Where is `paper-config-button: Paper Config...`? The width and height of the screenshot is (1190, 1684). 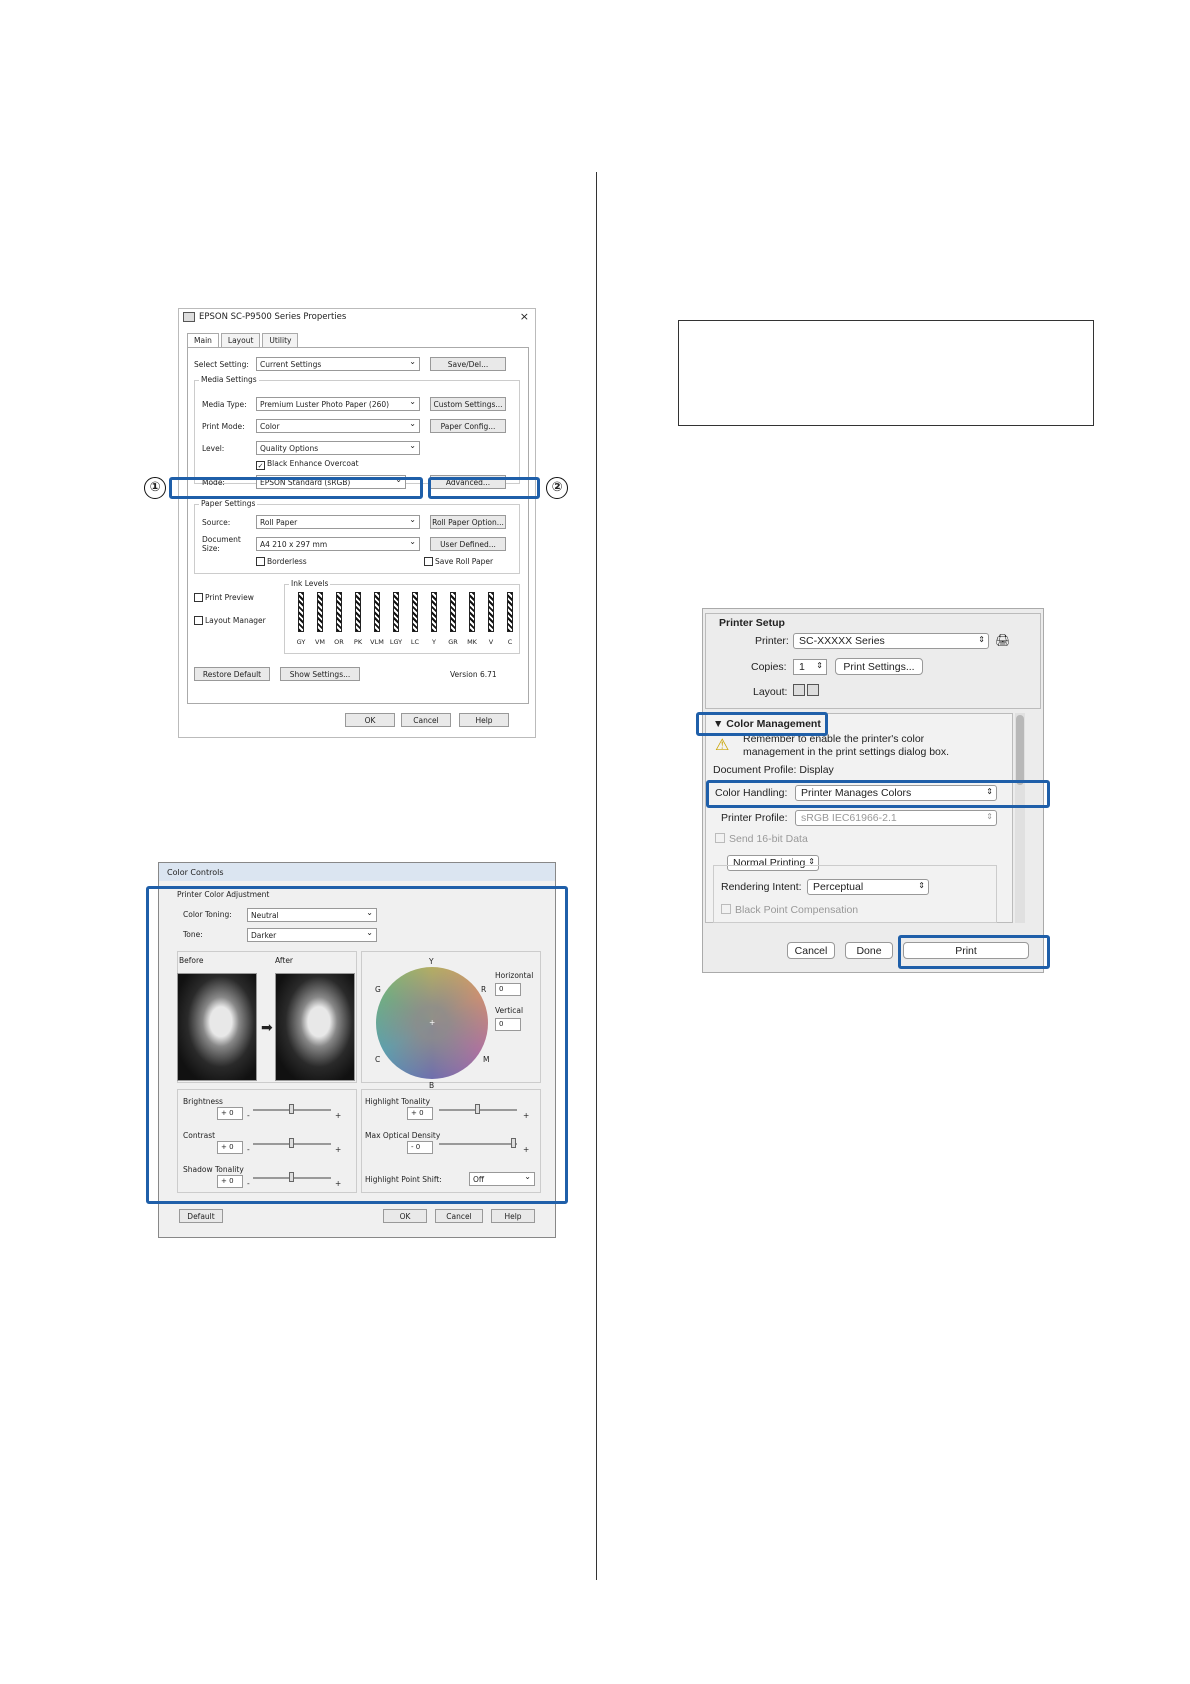 paper-config-button: Paper Config... is located at coordinates (468, 426).